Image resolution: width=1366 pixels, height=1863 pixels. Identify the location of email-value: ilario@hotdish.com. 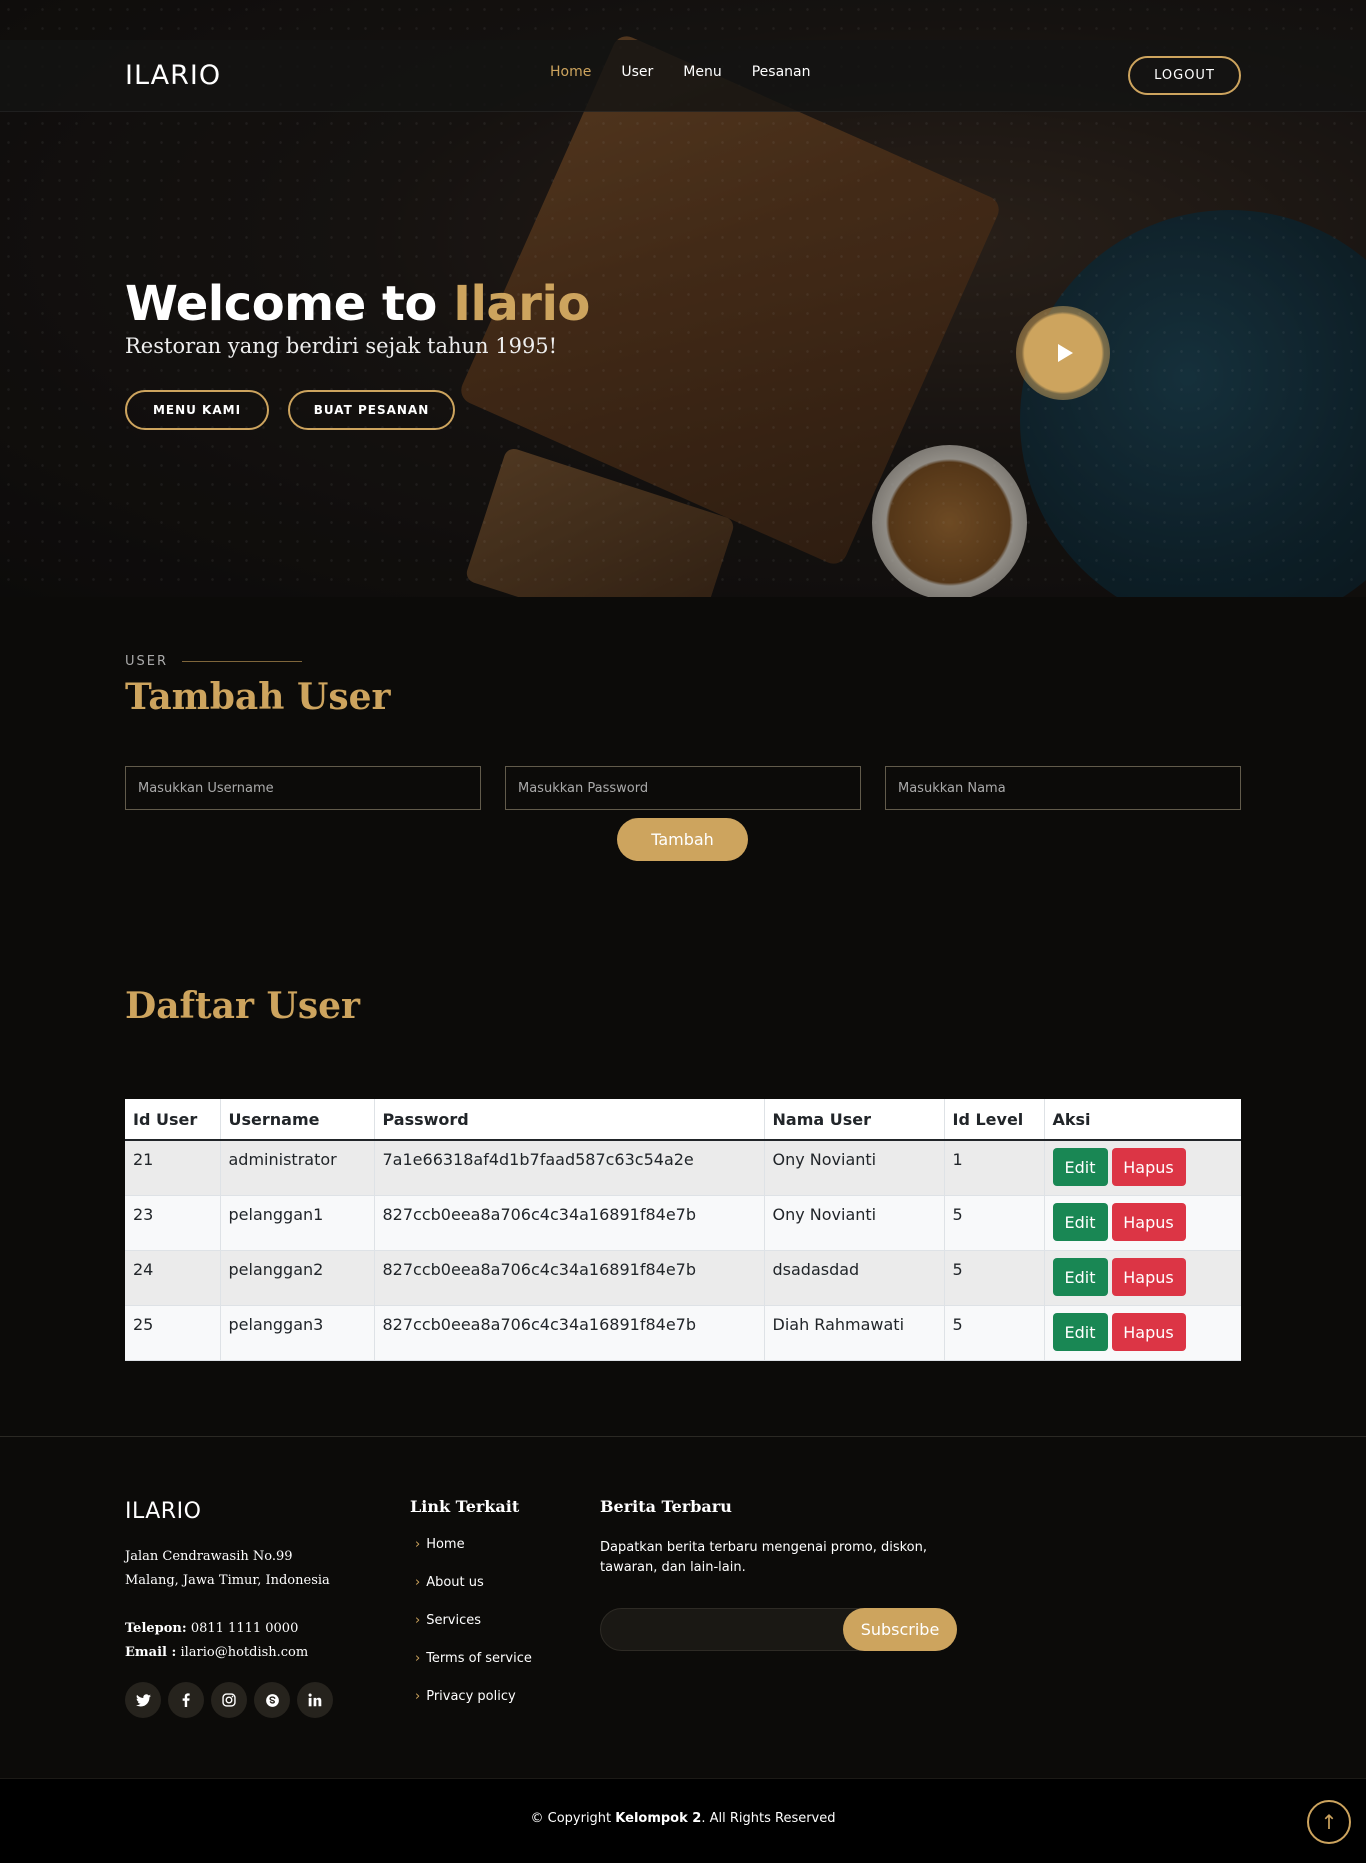
(244, 1652).